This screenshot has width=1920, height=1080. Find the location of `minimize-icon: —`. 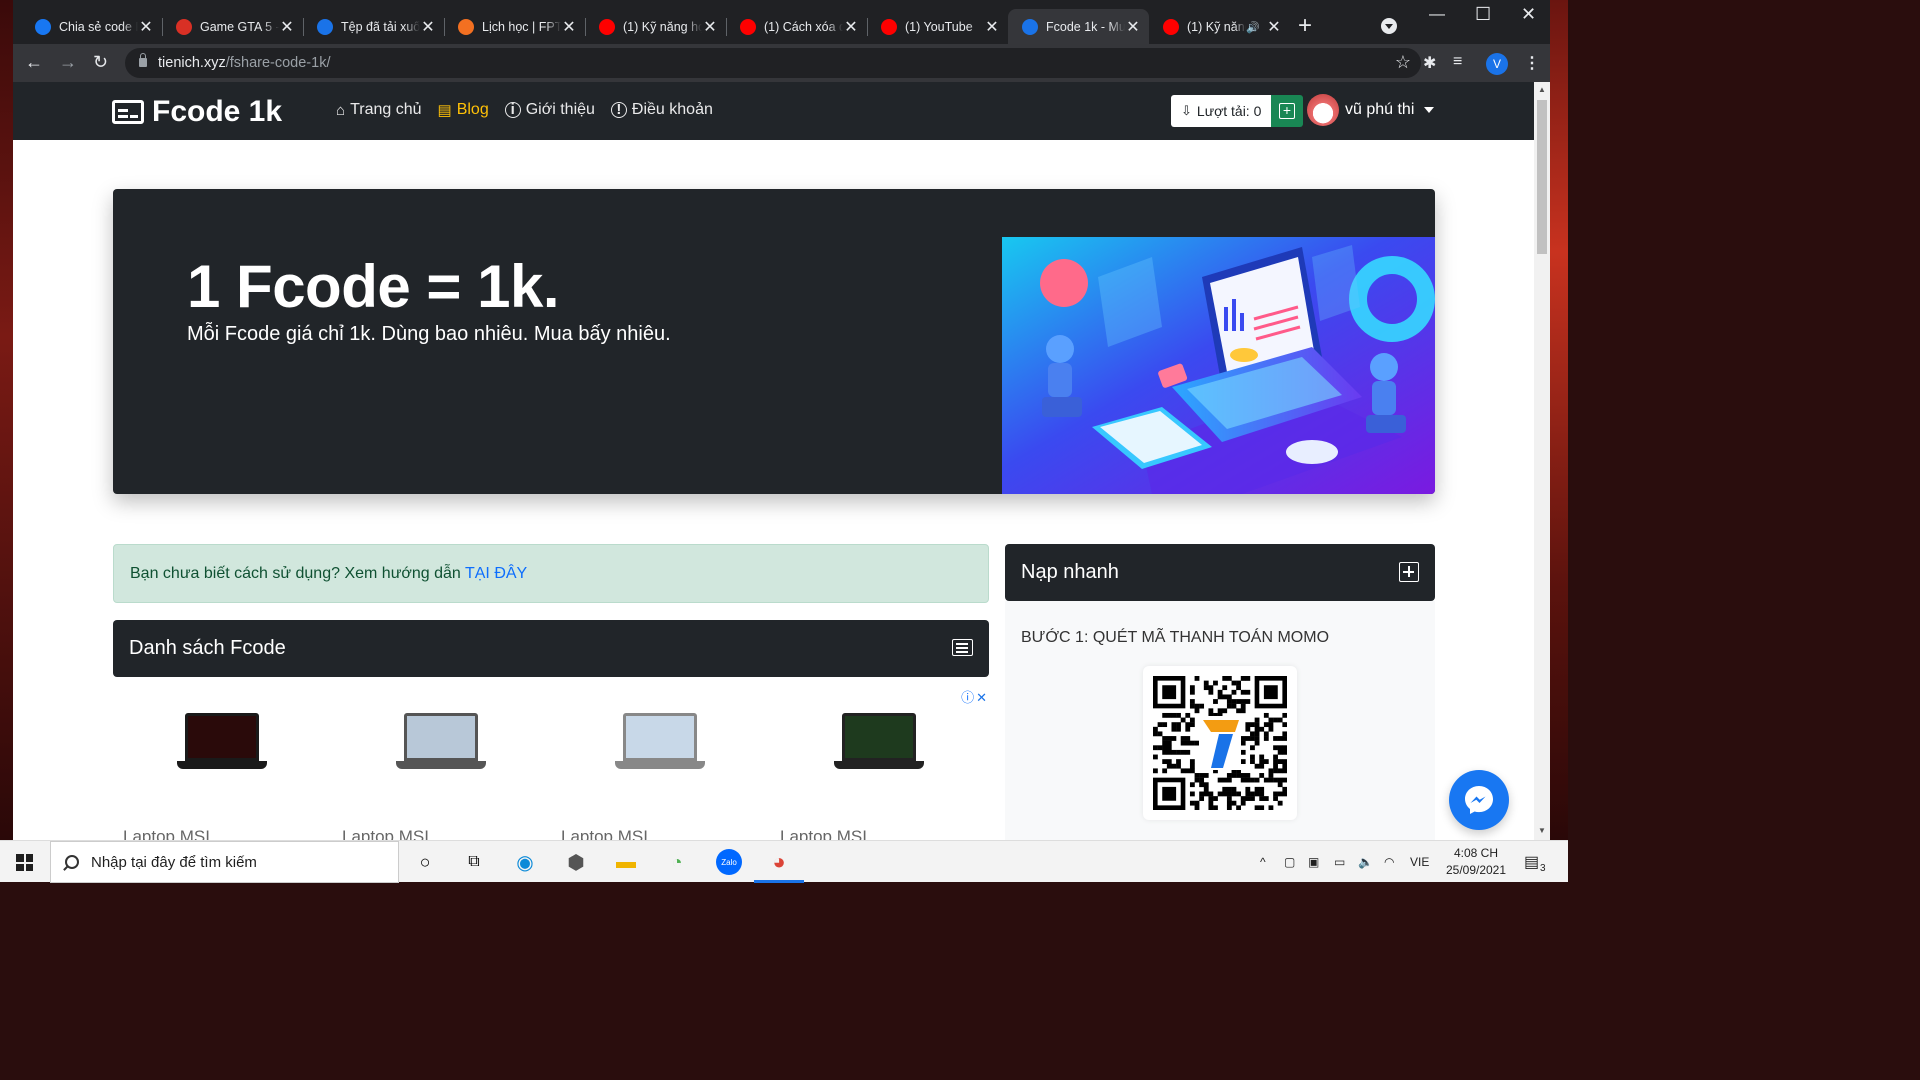

minimize-icon: — is located at coordinates (1437, 15).